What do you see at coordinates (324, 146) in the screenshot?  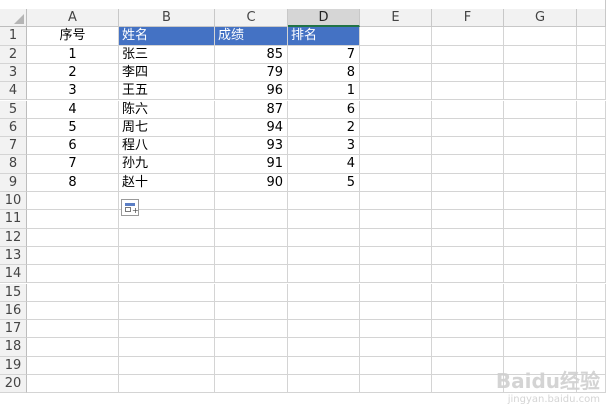 I see `cell-d7: 3` at bounding box center [324, 146].